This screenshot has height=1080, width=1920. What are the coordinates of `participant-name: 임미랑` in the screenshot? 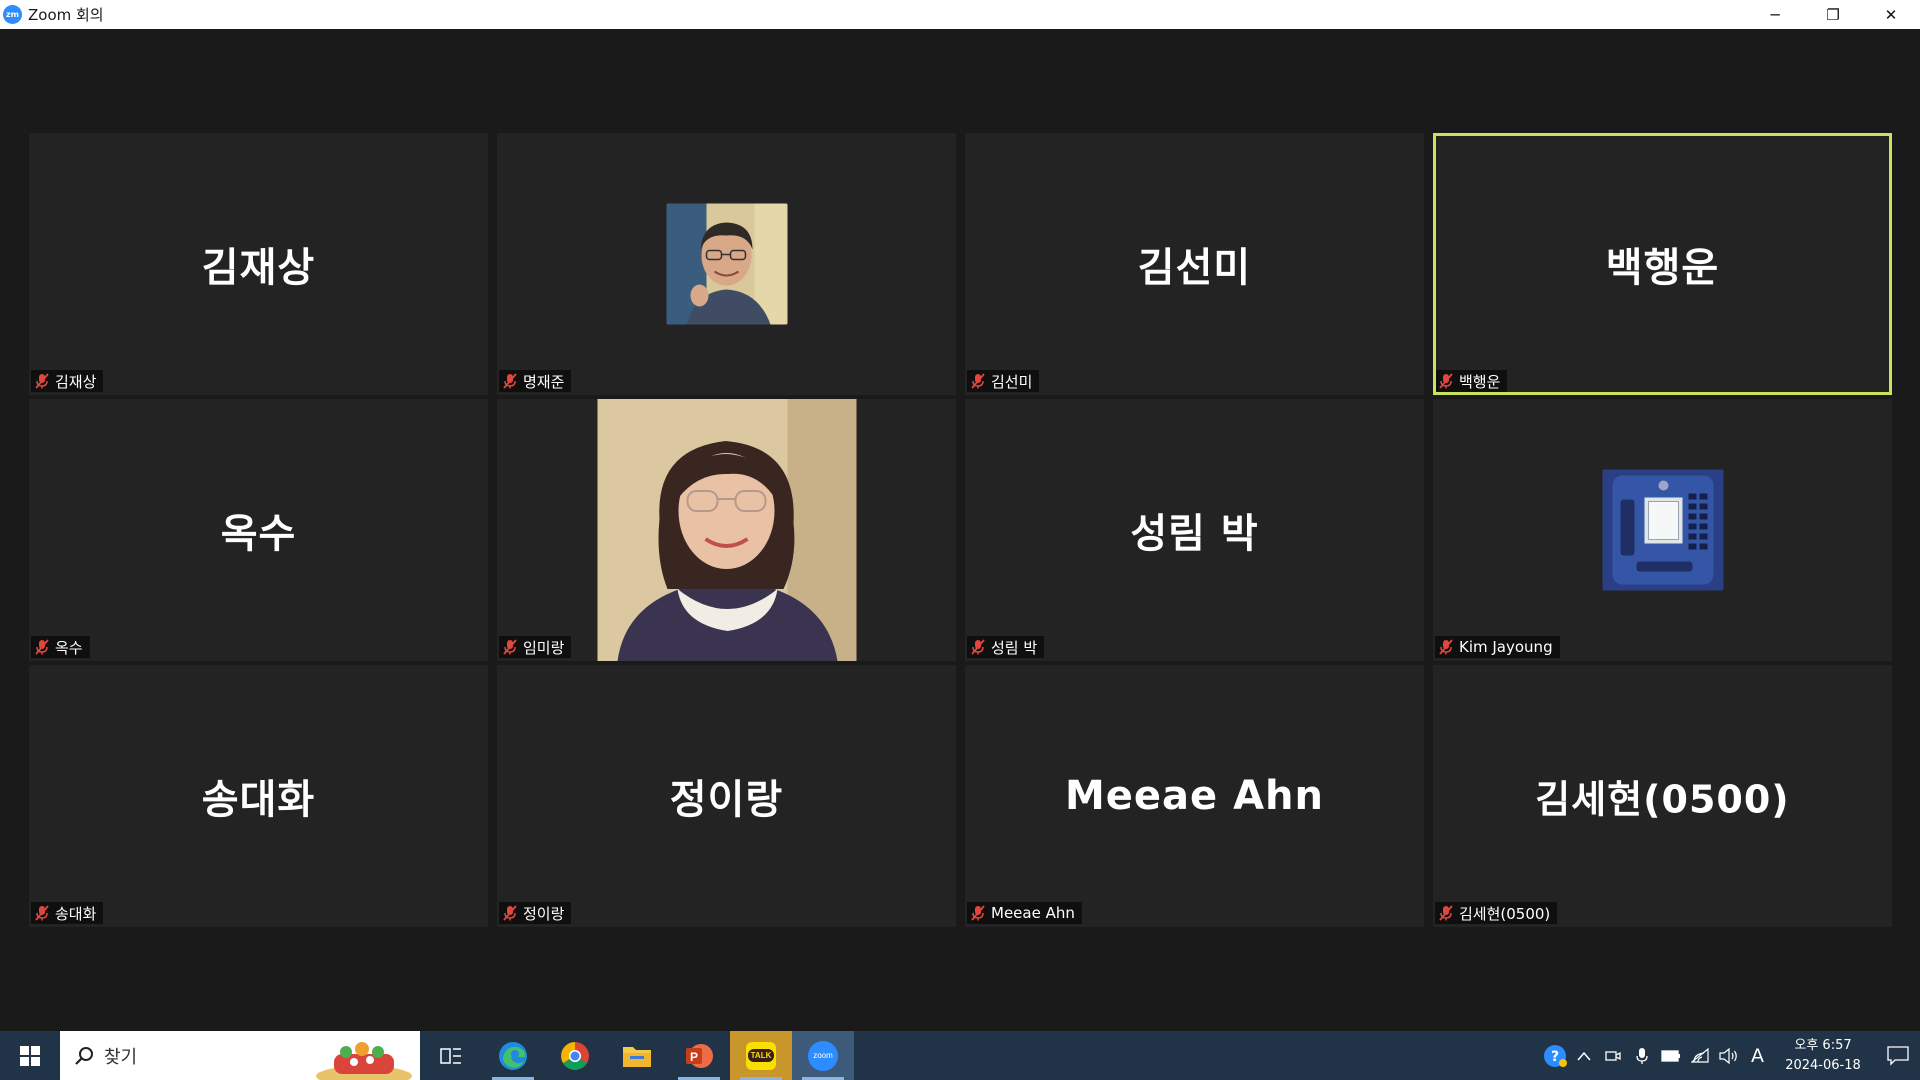 It's located at (544, 647).